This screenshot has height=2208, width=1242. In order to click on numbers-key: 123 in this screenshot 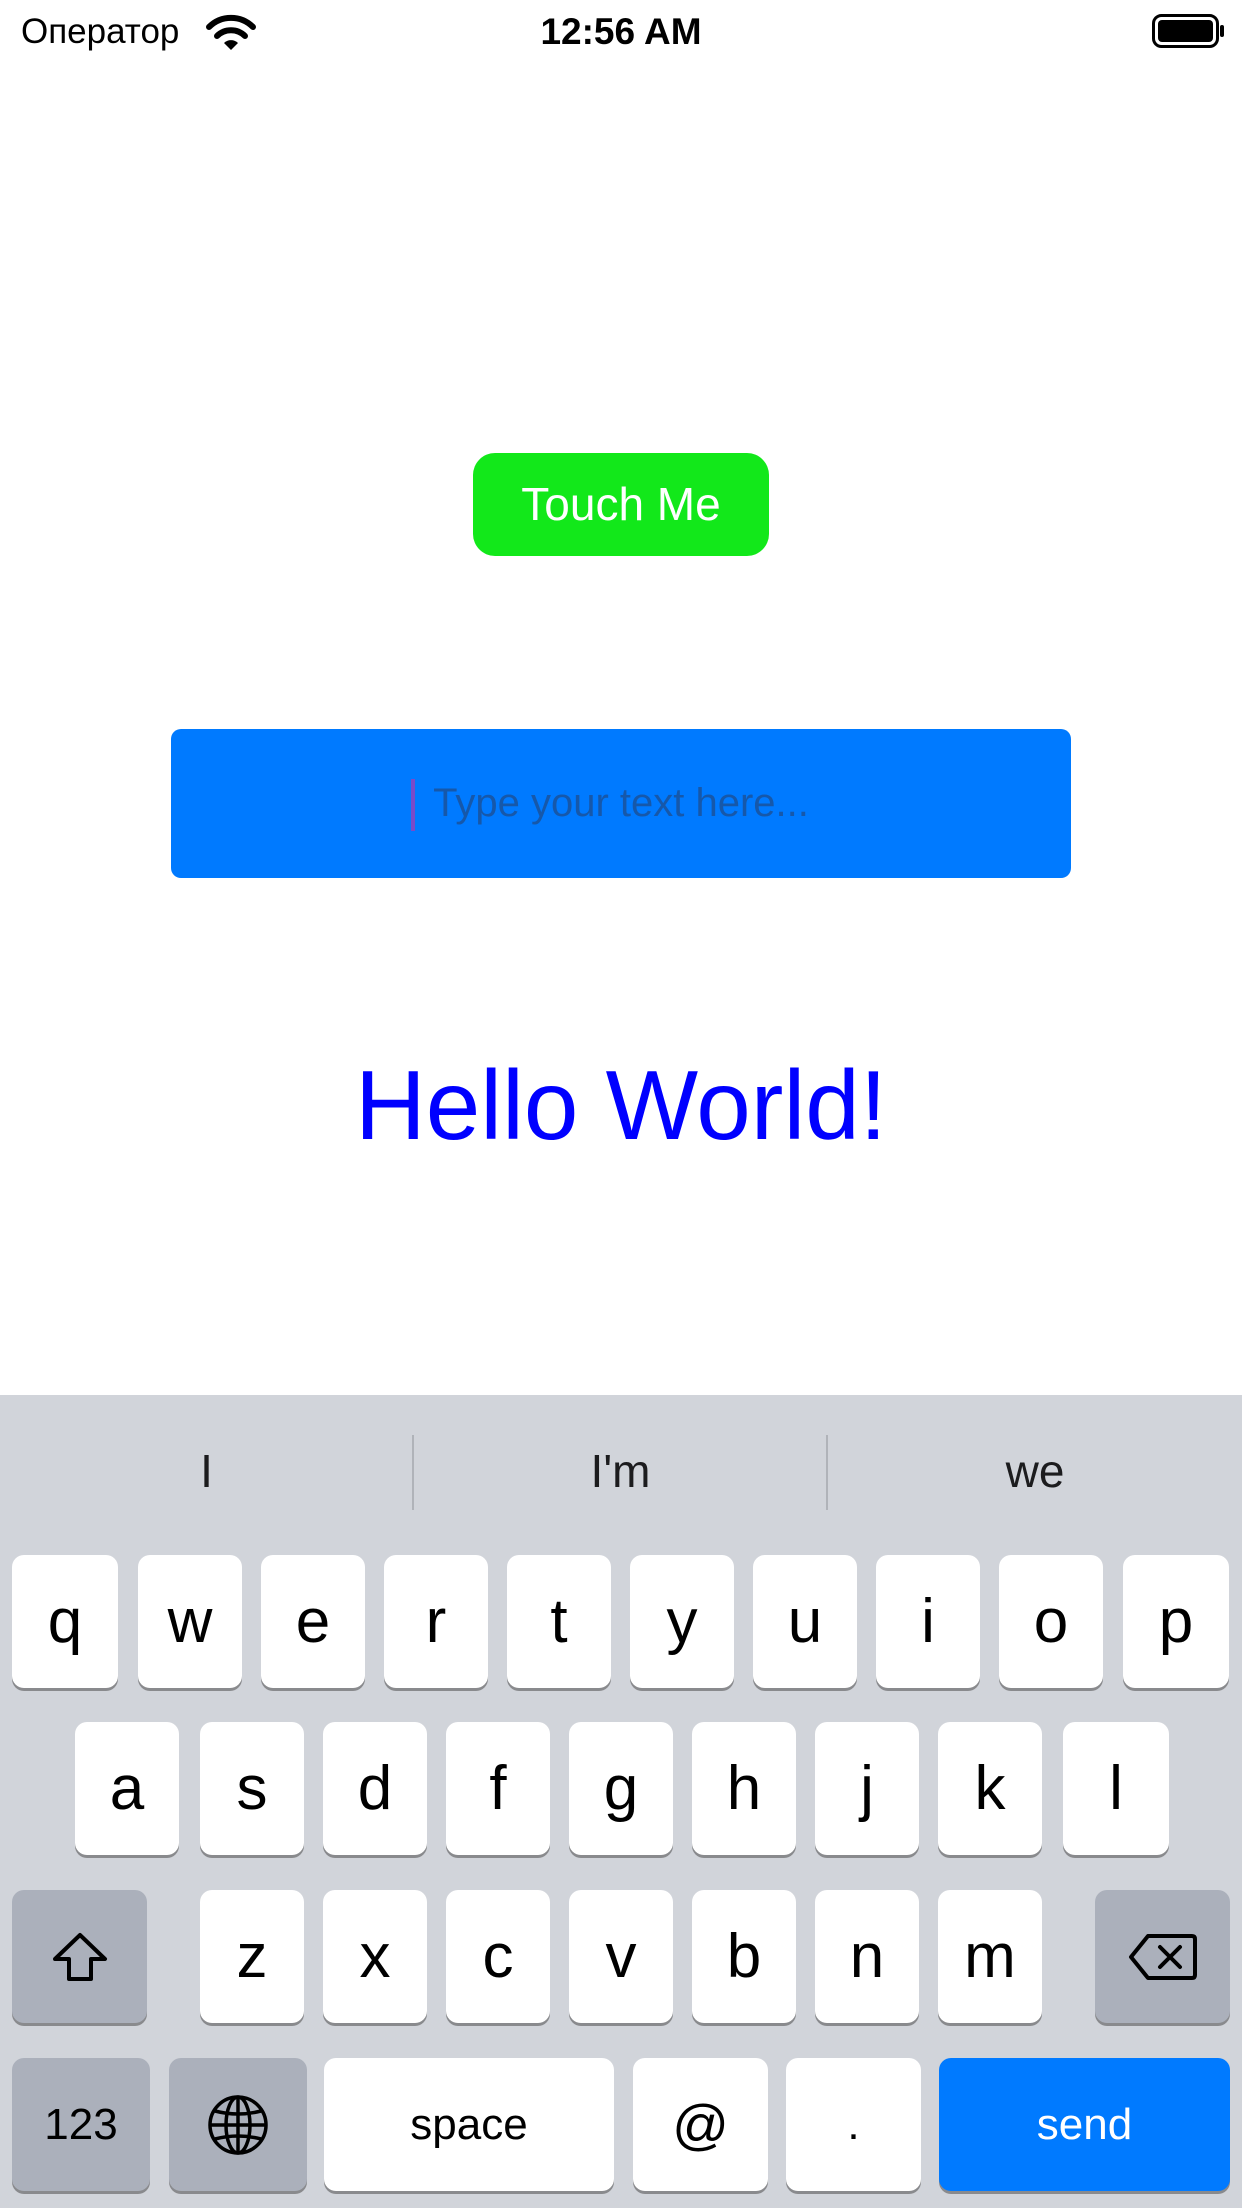, I will do `click(81, 2124)`.